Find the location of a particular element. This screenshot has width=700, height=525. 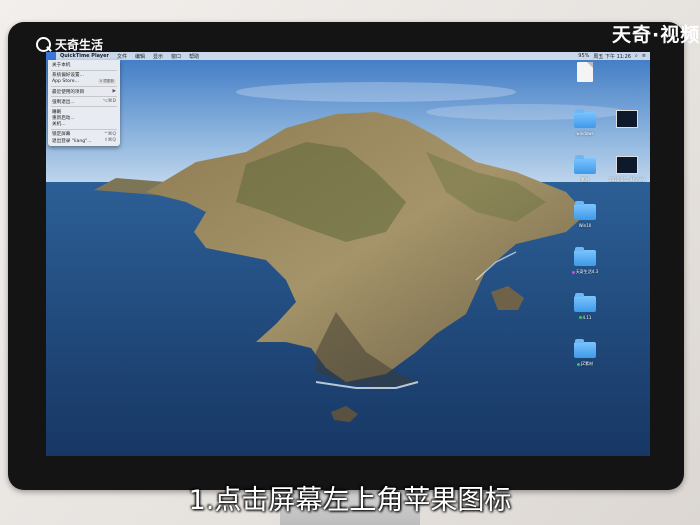

video-thumbnail-icon: 2022-05...44.mov is located at coordinates (627, 169).